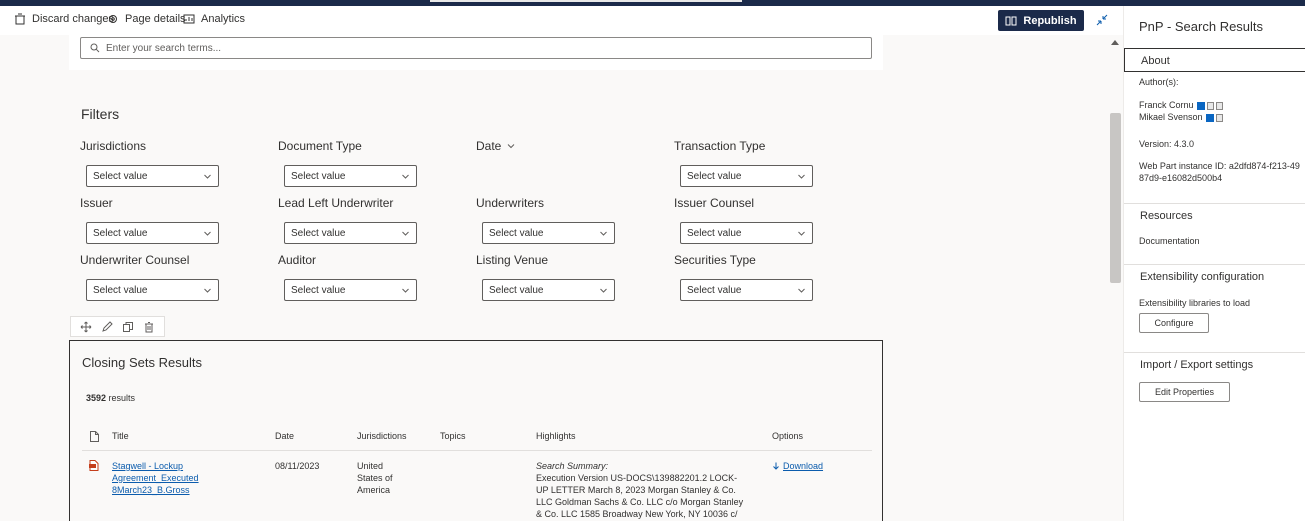  I want to click on analytics-button: Analytics, so click(214, 19).